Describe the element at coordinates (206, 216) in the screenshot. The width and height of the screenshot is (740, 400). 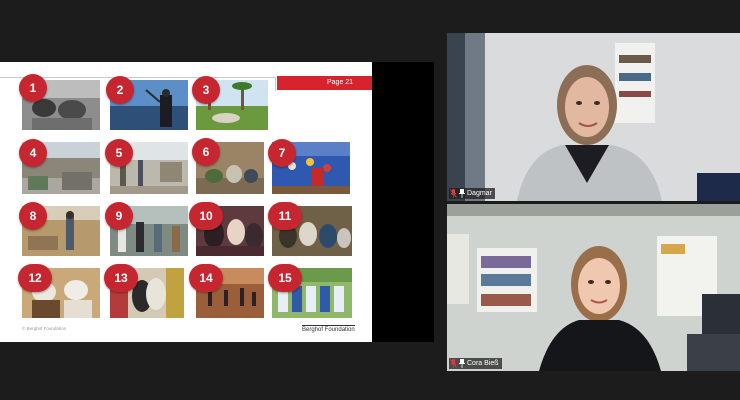
I see `photo-number-badge: 10` at that location.